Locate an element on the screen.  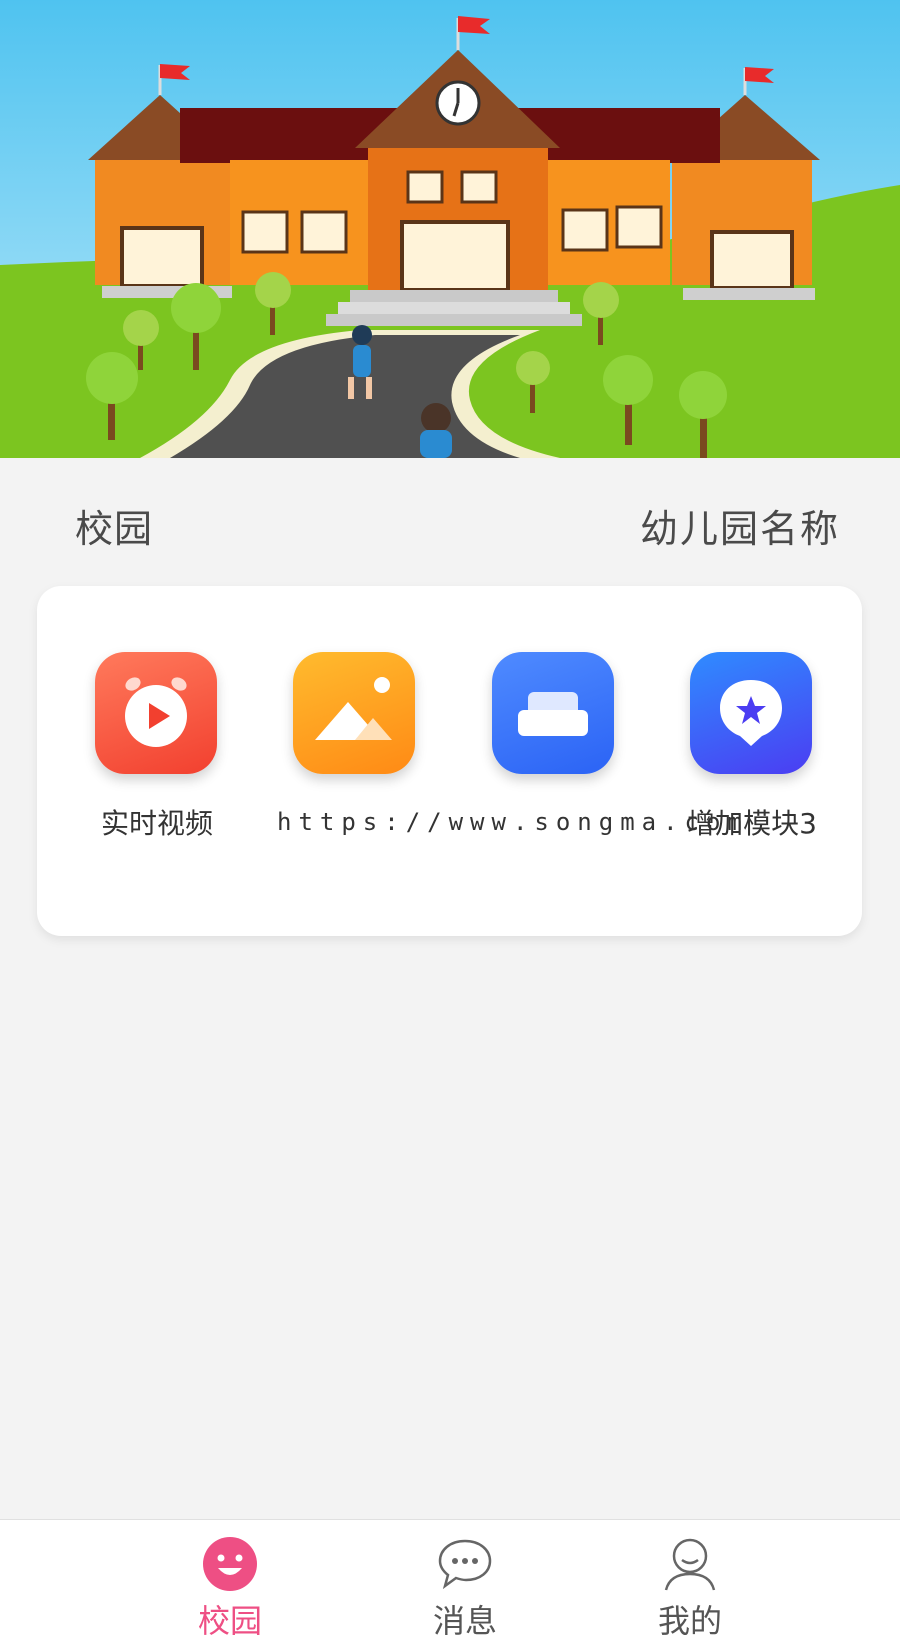
smile-face-icon is located at coordinates (230, 1564).